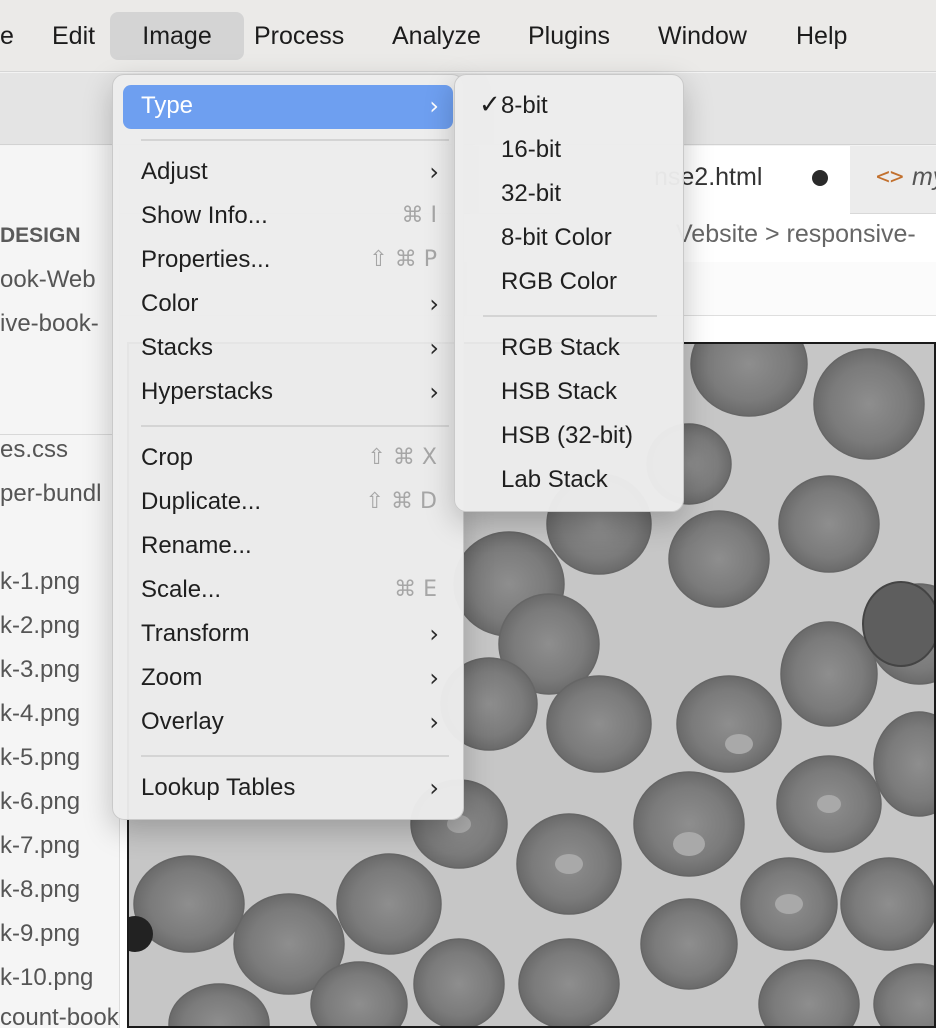 This screenshot has height=1028, width=936. I want to click on submenu-item-rgb-stack: RGB Stack, so click(570, 349).